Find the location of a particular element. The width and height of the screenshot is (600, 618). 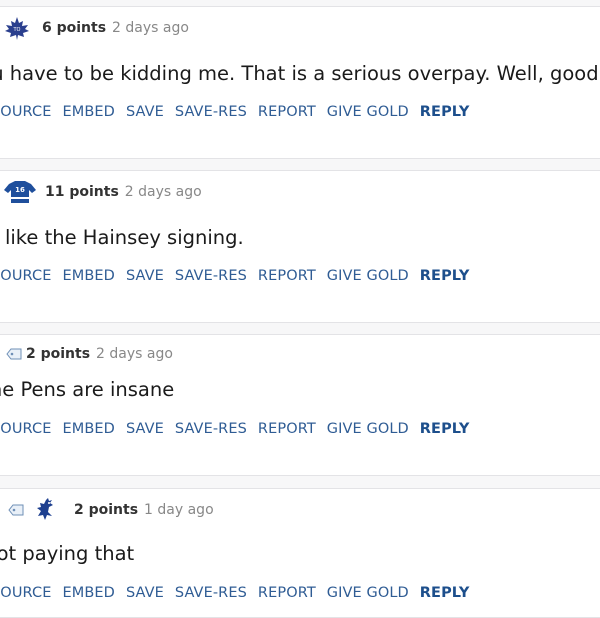

jersey-16-icon: 16 is located at coordinates (20, 192).